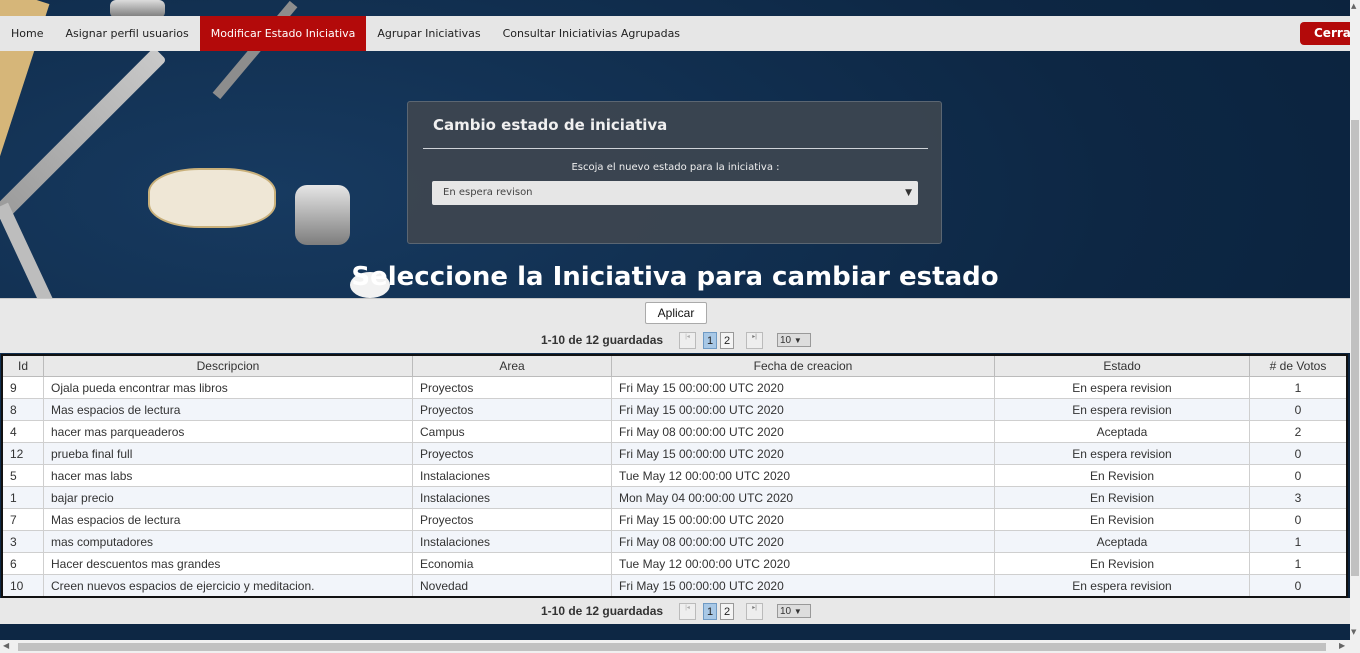  I want to click on apply-bar: Aplicar, so click(675, 313).